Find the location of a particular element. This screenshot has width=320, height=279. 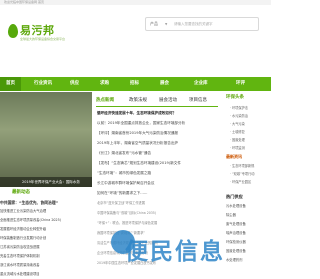

sidebar-link: · 环境监测 is located at coordinates (247, 148).